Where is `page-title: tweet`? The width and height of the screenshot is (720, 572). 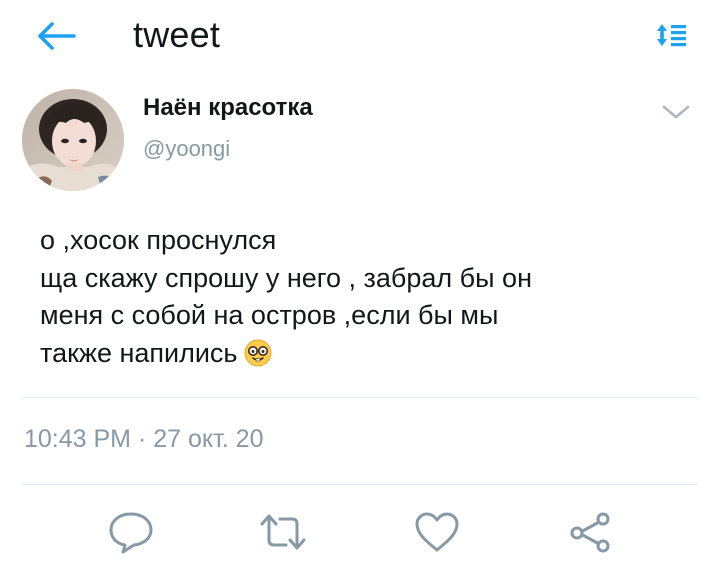 page-title: tweet is located at coordinates (177, 34).